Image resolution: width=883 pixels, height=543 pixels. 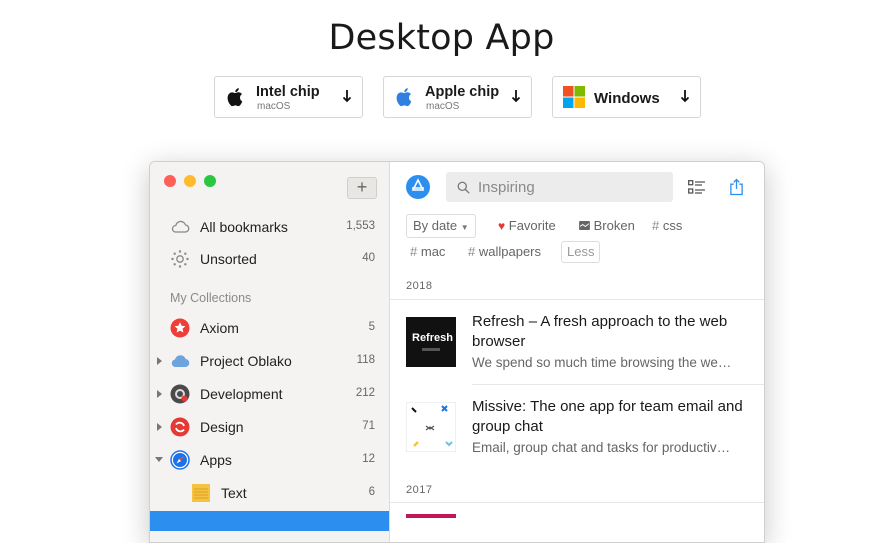 I want to click on selected-sidebar-item, so click(x=269, y=521).